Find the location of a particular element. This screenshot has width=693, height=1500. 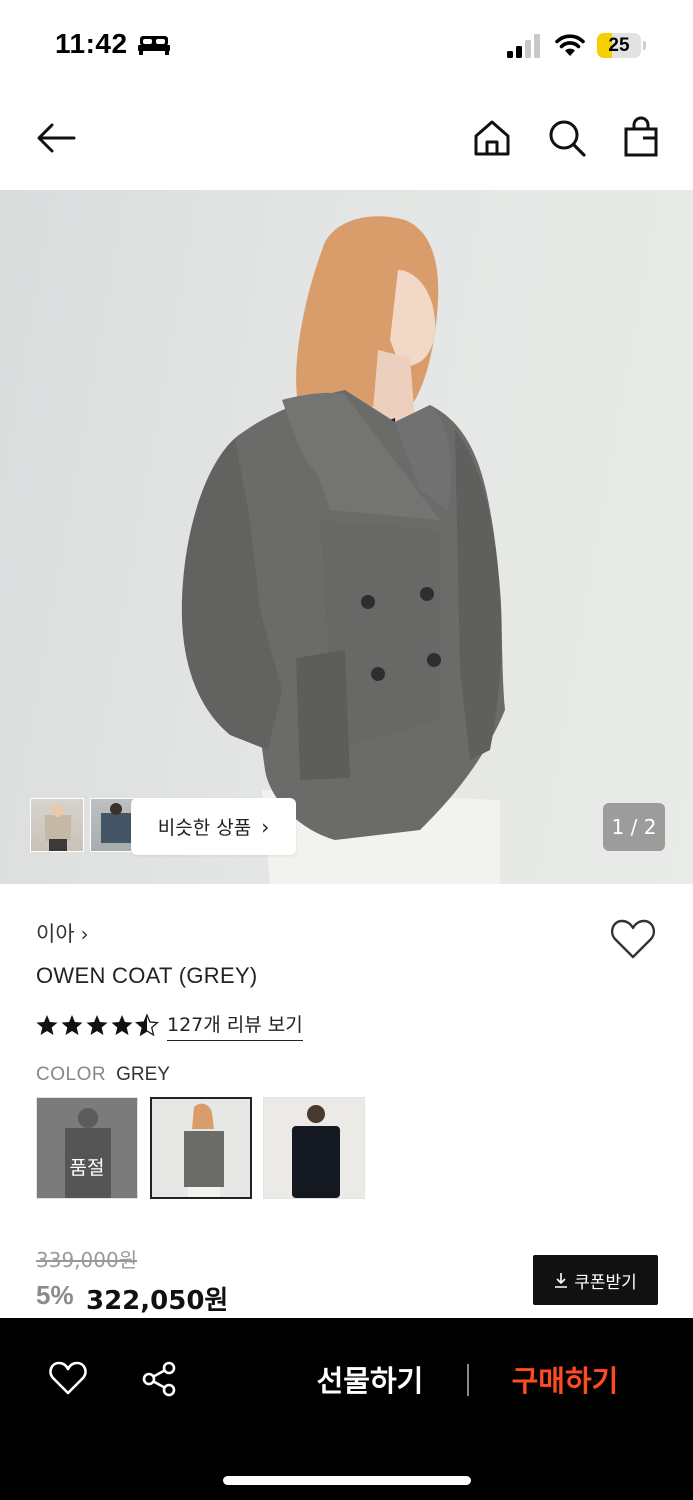

color-value: GREY is located at coordinates (143, 1074).